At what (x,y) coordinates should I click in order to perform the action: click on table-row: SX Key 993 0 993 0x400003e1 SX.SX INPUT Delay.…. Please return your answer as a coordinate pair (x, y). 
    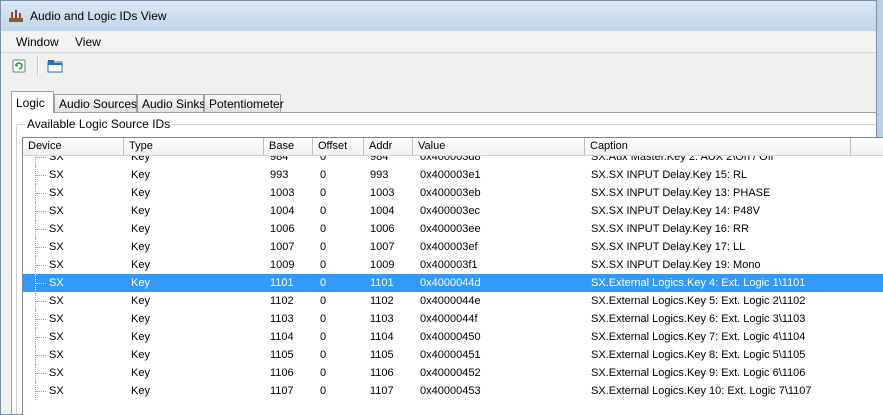
    Looking at the image, I should click on (453, 175).